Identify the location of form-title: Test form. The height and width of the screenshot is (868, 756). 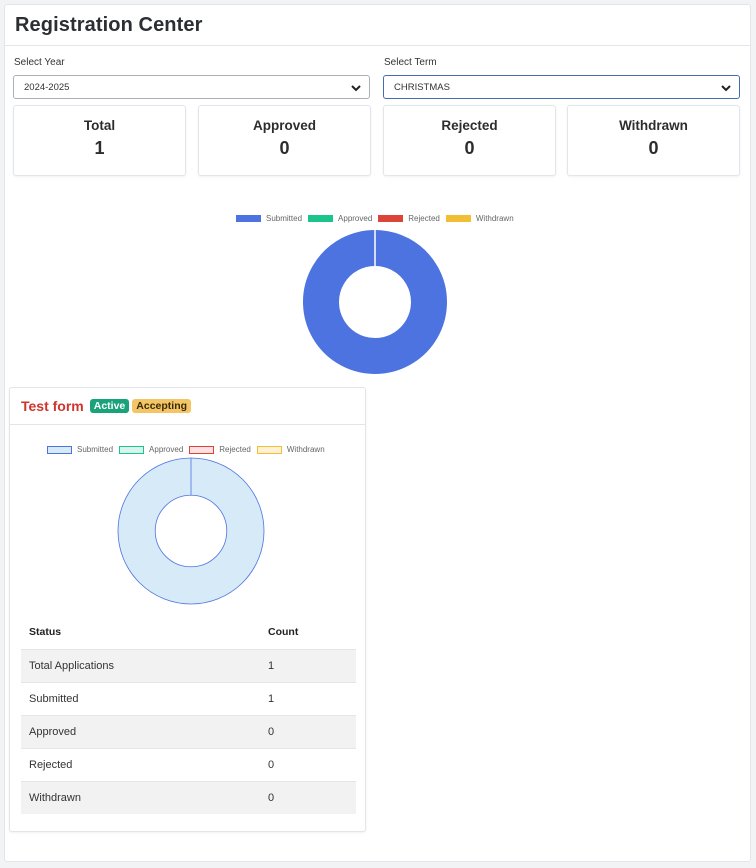
(52, 406).